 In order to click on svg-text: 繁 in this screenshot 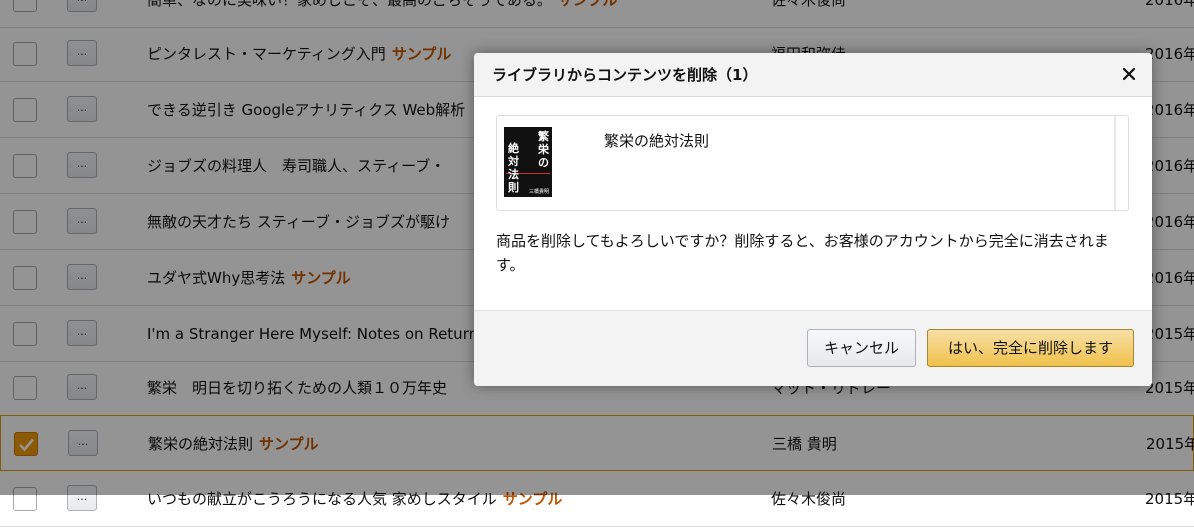, I will do `click(543, 136)`.